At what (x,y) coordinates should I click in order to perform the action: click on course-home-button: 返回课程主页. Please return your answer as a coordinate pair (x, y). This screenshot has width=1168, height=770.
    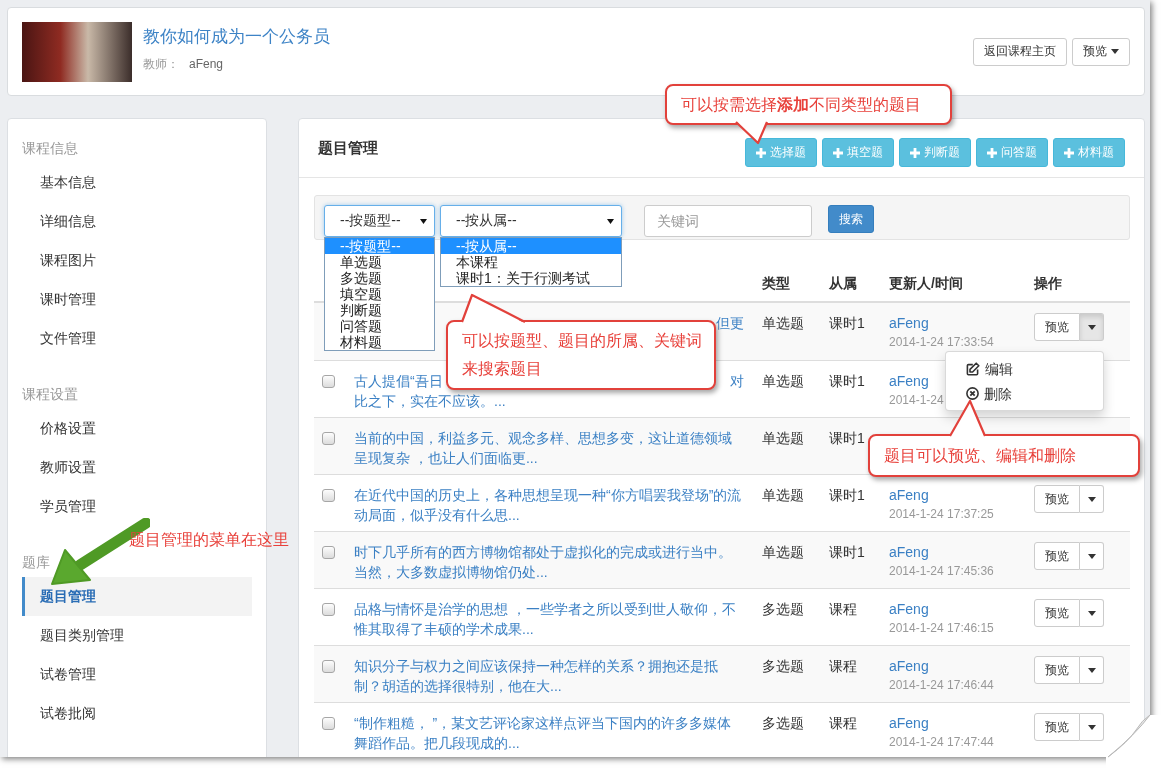
    Looking at the image, I should click on (1020, 51).